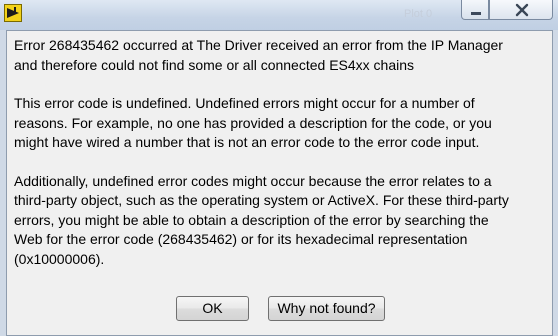 This screenshot has height=336, width=558. What do you see at coordinates (418, 14) in the screenshot?
I see `background-window-text: Plot 0` at bounding box center [418, 14].